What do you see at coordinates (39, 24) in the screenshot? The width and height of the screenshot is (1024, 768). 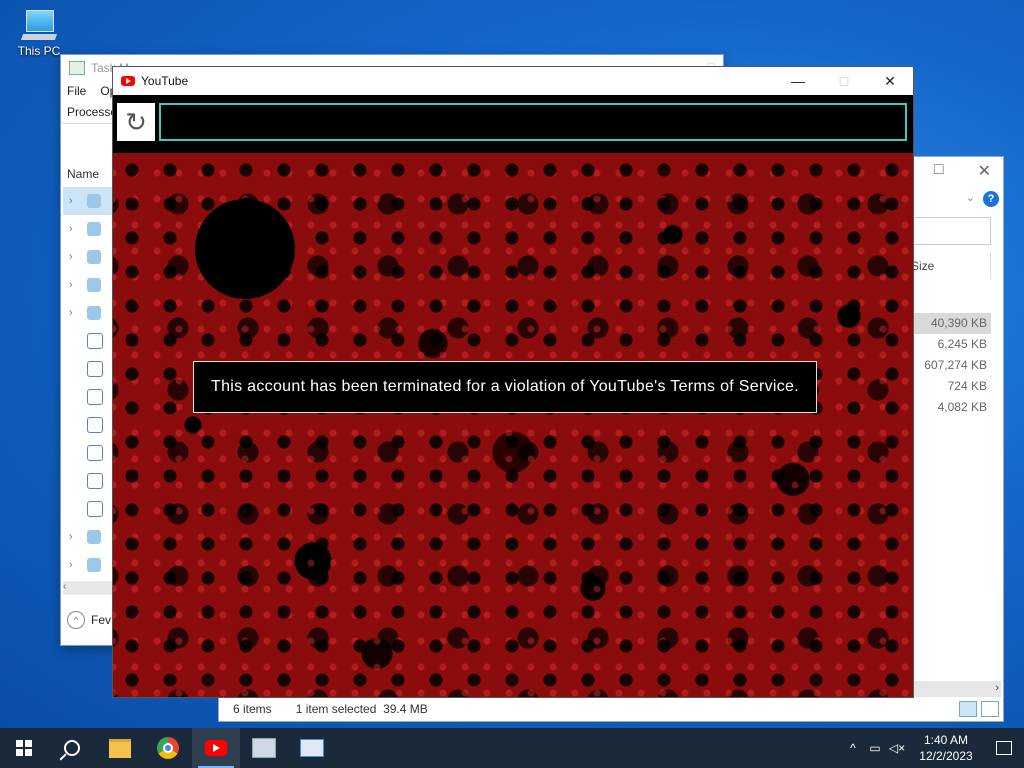 I see `computer-icon` at bounding box center [39, 24].